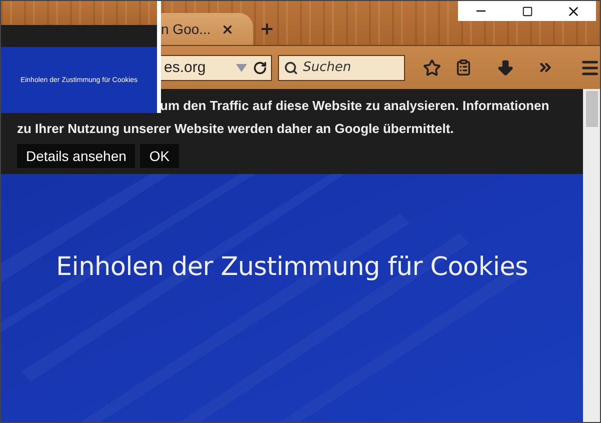  Describe the element at coordinates (341, 67) in the screenshot. I see `search-field: Suchen` at that location.